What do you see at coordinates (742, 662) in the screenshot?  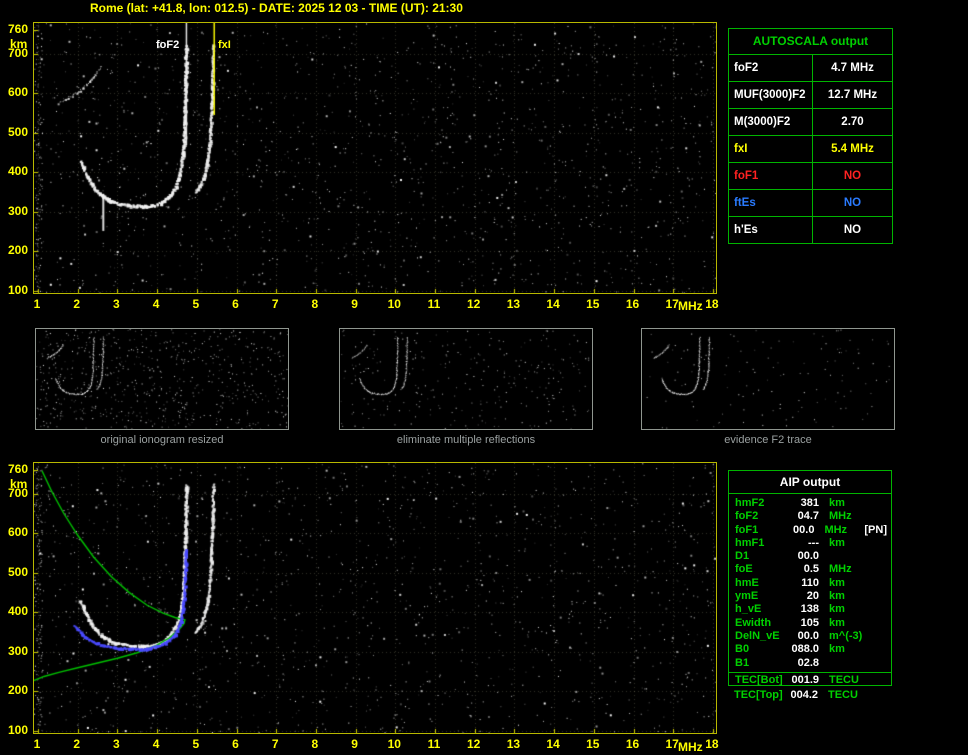 I see `aip-row-label: B1` at bounding box center [742, 662].